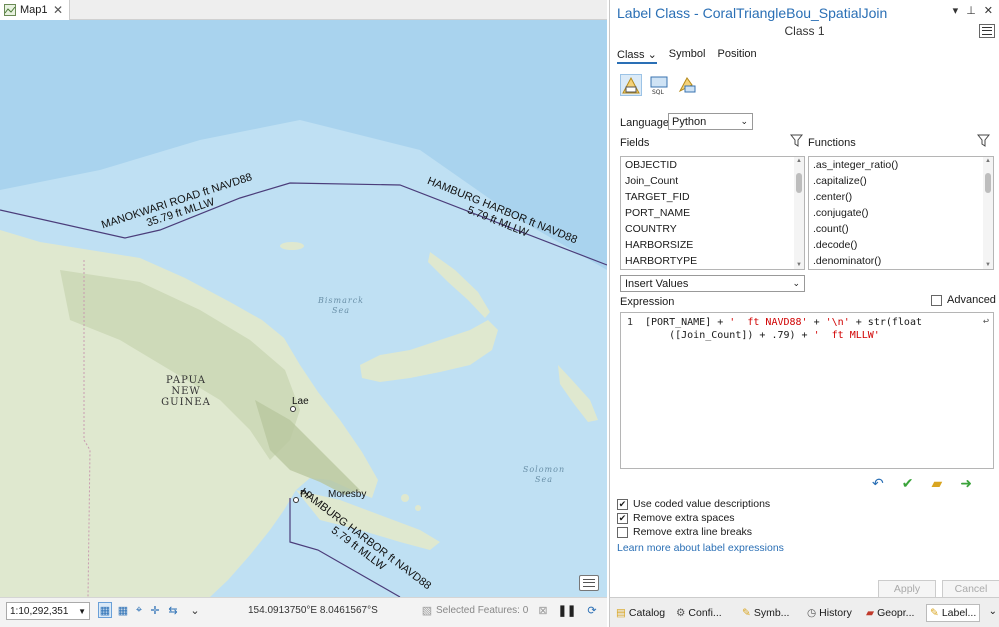 The image size is (999, 627). Describe the element at coordinates (901, 229) in the screenshot. I see `list-item: .count()` at that location.